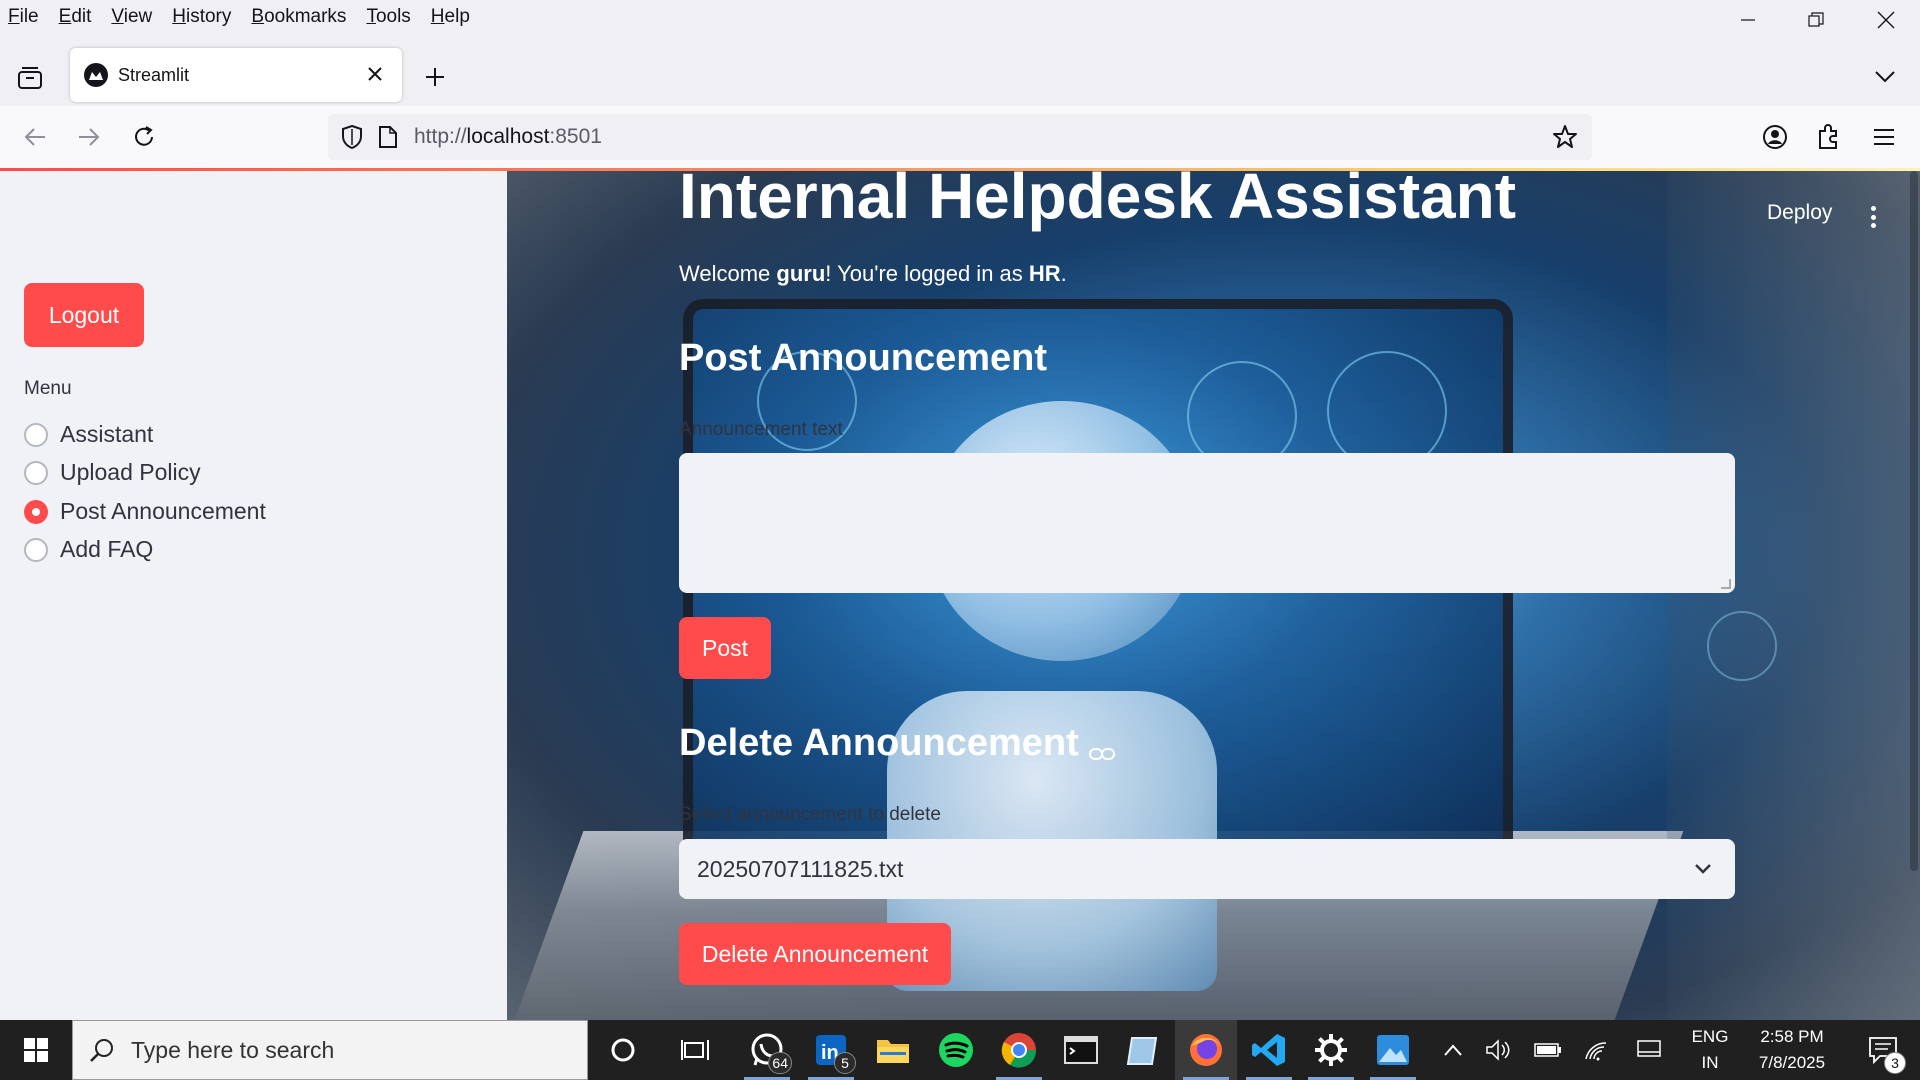  I want to click on account-icon, so click(1775, 137).